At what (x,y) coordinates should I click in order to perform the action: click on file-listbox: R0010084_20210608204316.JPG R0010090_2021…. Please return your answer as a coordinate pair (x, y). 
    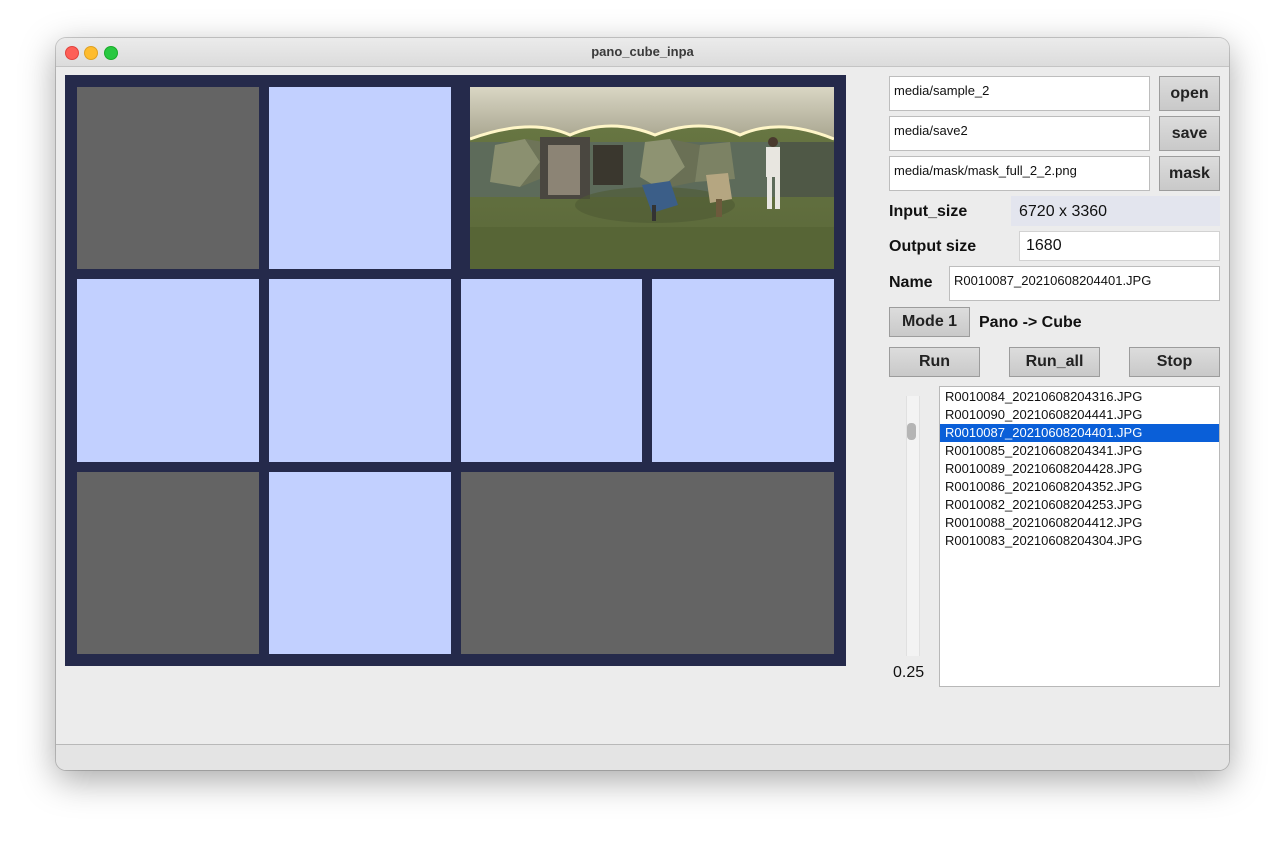
    Looking at the image, I should click on (1079, 536).